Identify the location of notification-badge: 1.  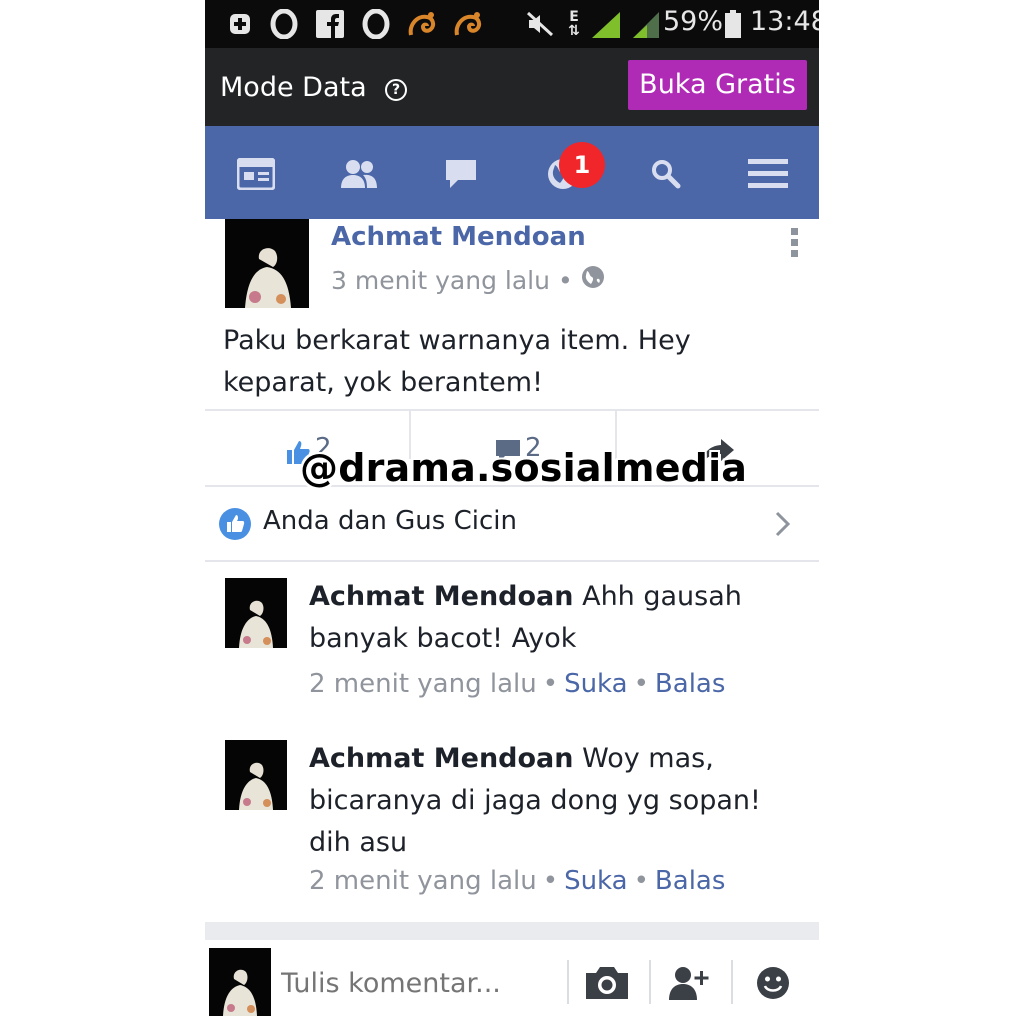
(582, 165).